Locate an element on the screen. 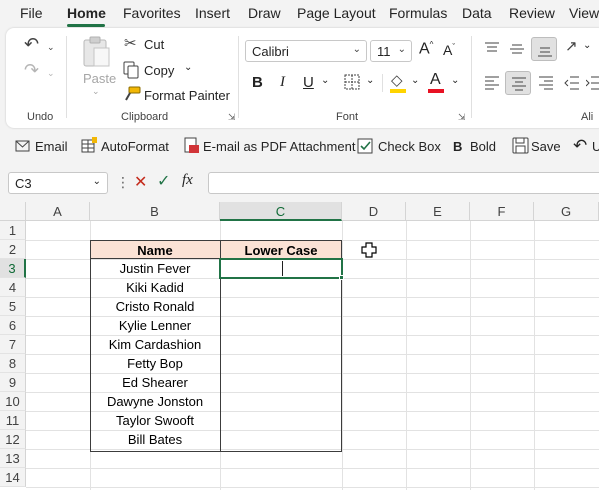 This screenshot has height=490, width=599. name-box: C3 ⌄ is located at coordinates (58, 183).